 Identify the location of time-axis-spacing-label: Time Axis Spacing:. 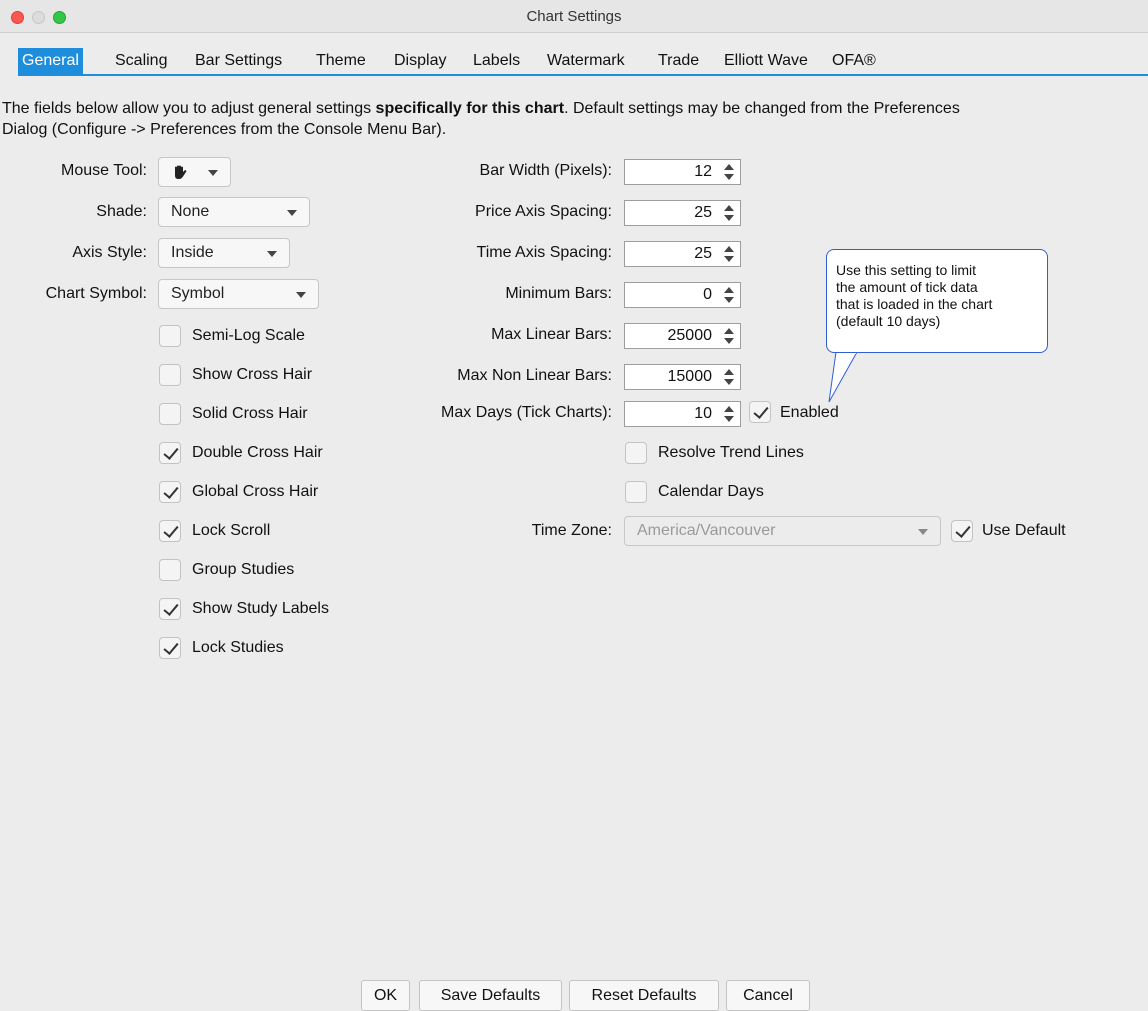
(544, 252).